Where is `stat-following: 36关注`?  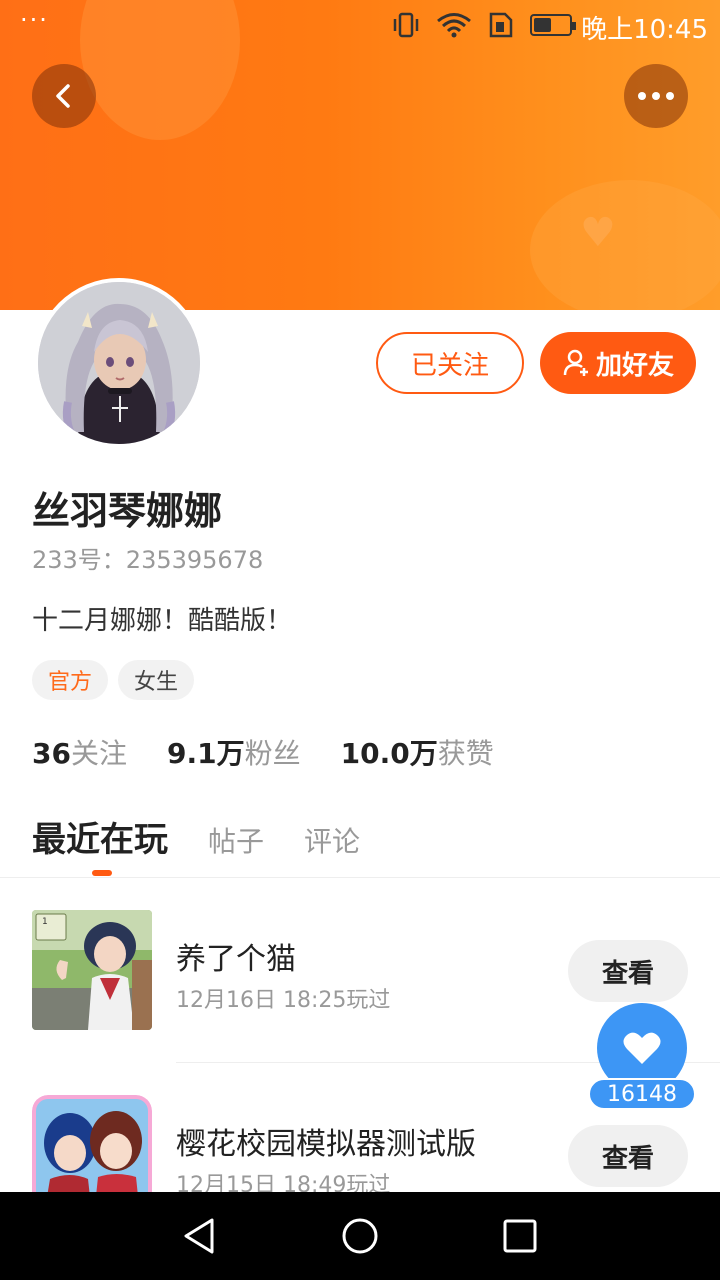
stat-following: 36关注 is located at coordinates (79, 752).